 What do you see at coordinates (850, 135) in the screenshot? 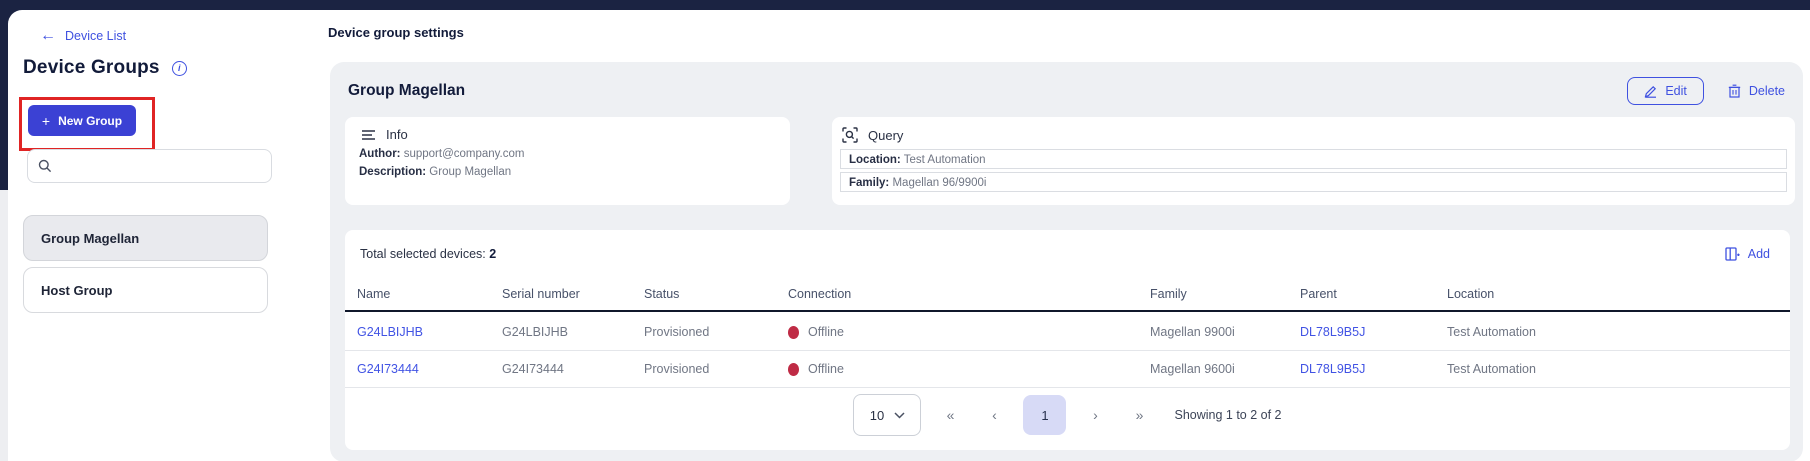
I see `scan-search-icon` at bounding box center [850, 135].